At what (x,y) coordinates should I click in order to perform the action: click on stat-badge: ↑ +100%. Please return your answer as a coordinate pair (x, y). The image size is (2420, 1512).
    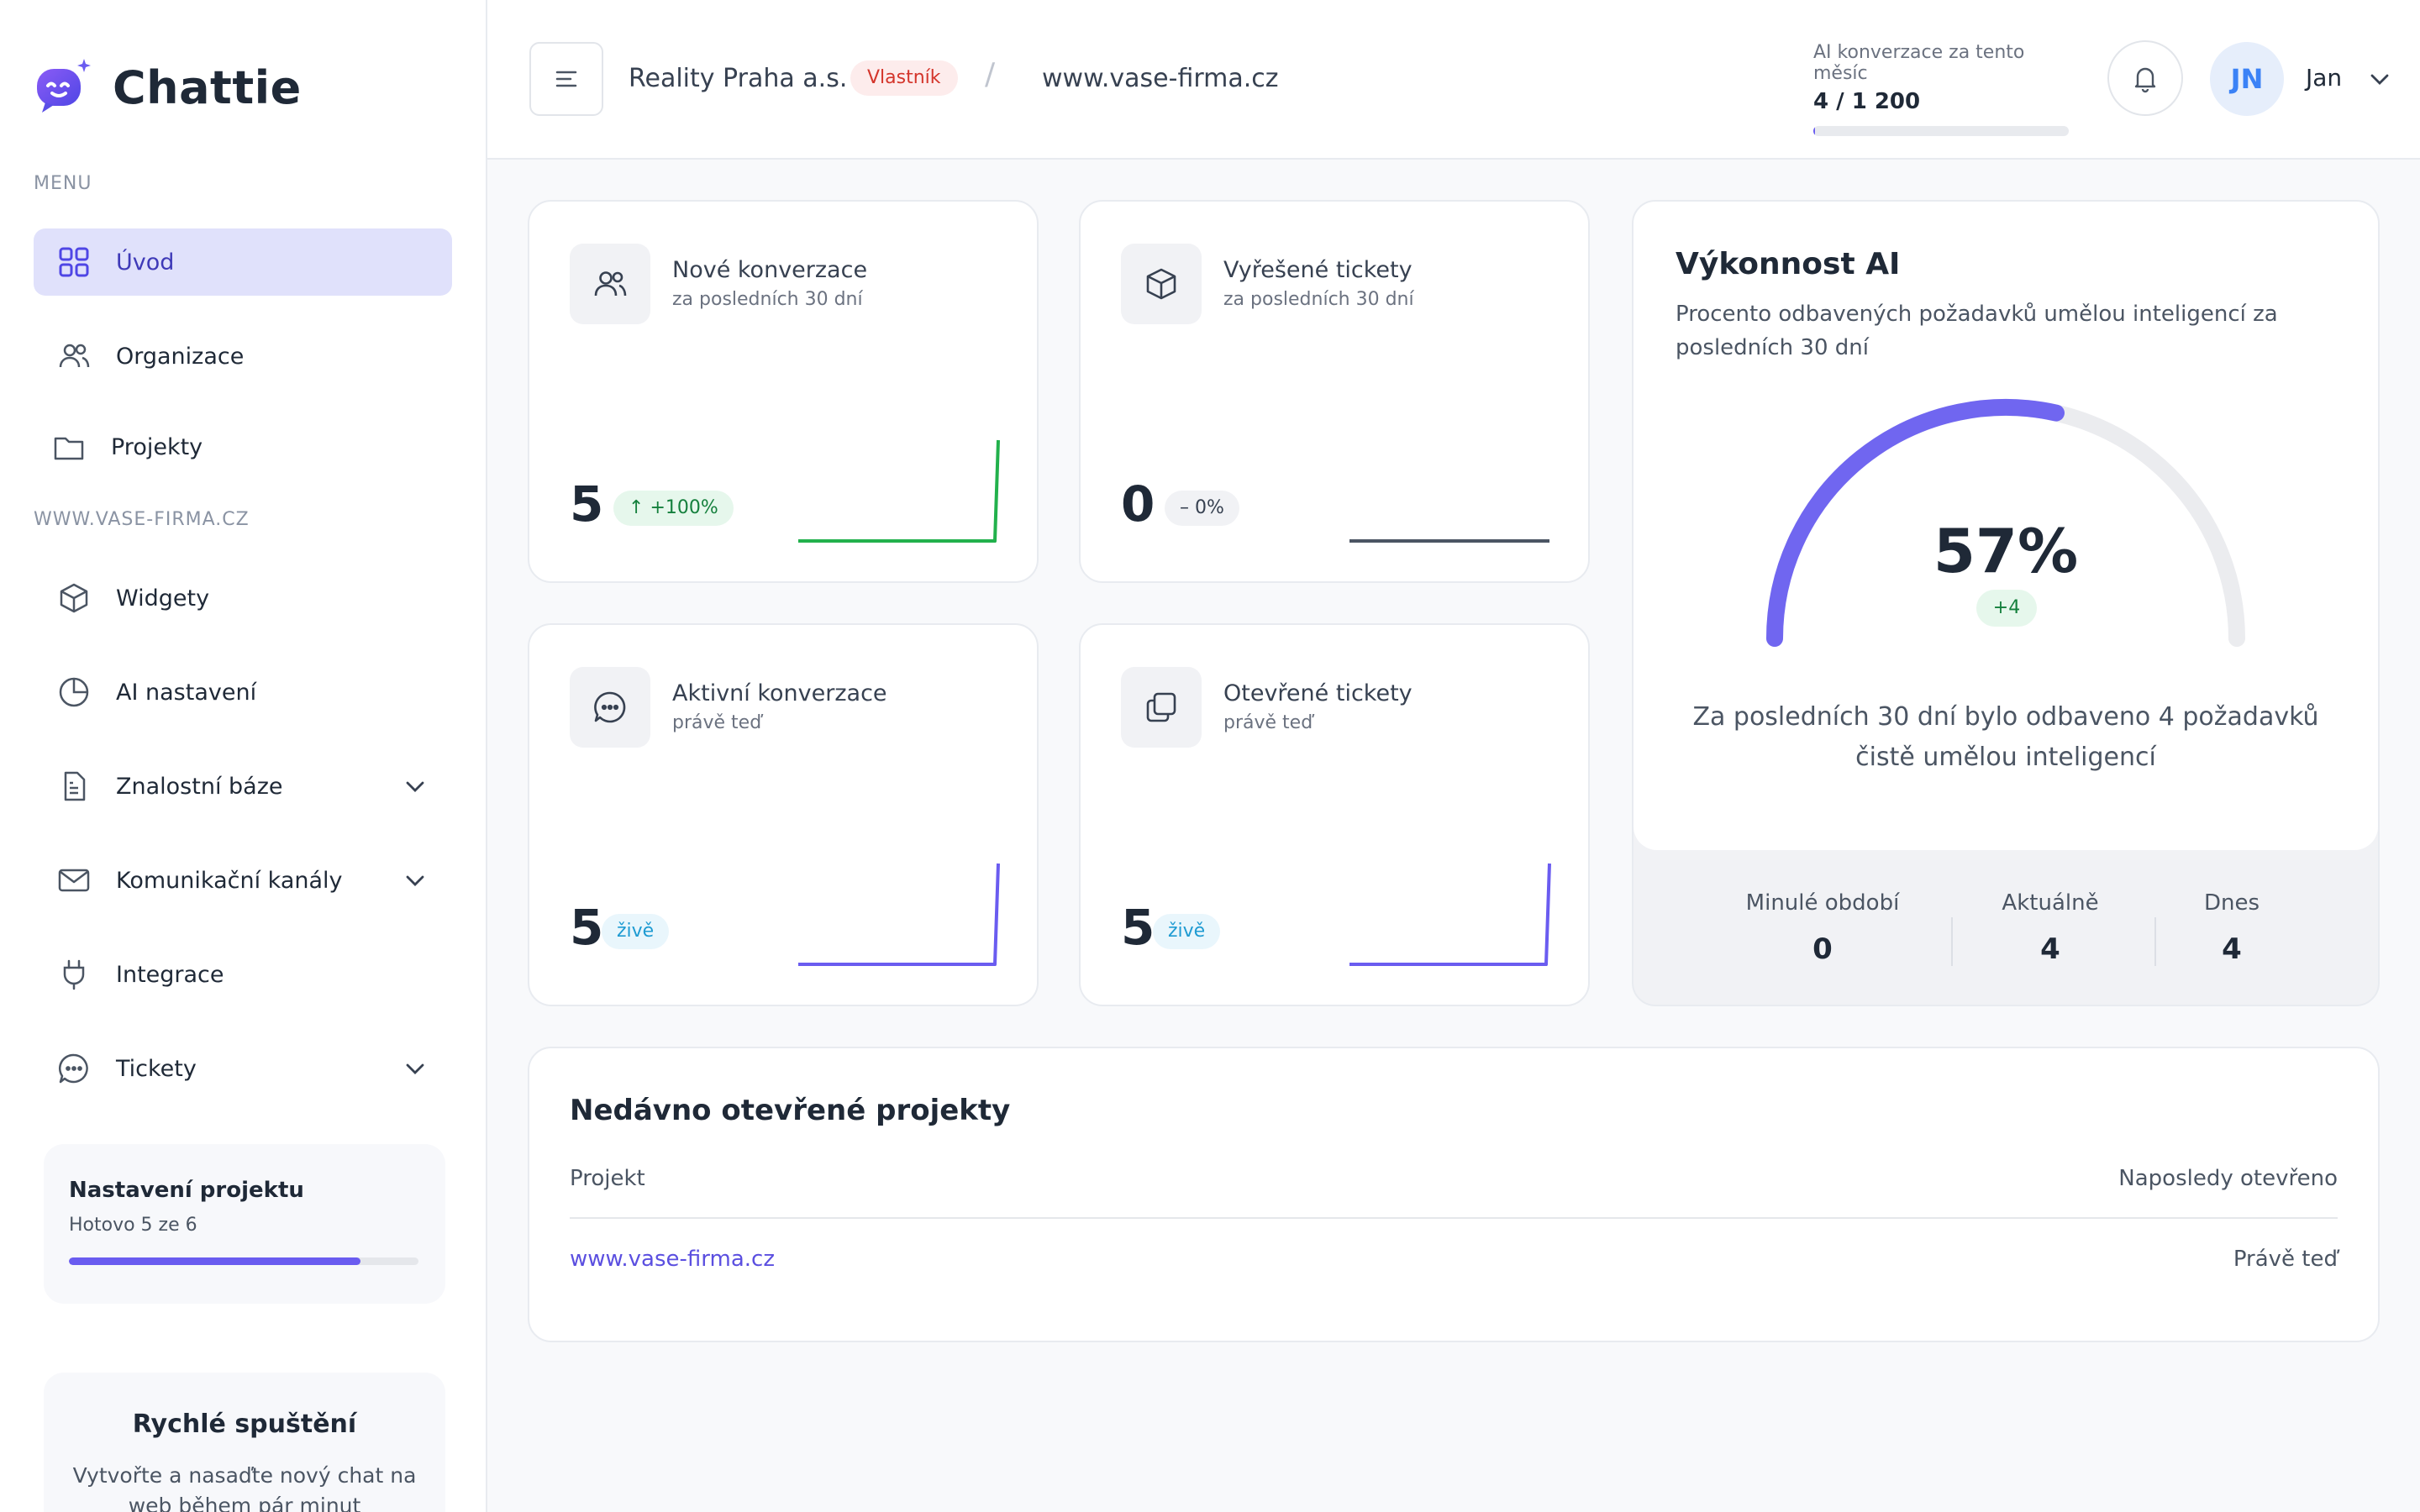
    Looking at the image, I should click on (673, 508).